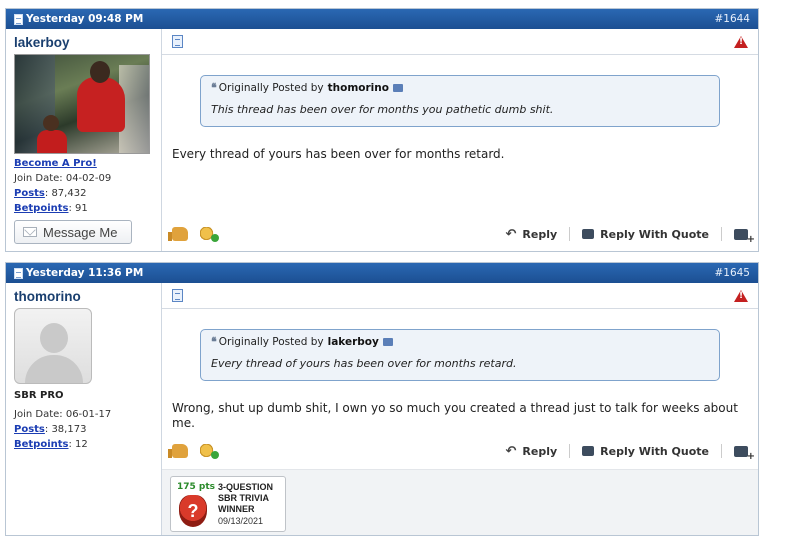 The image size is (792, 552). What do you see at coordinates (382, 19) in the screenshot?
I see `post-header: Yesterday 09:48 PM #1644` at bounding box center [382, 19].